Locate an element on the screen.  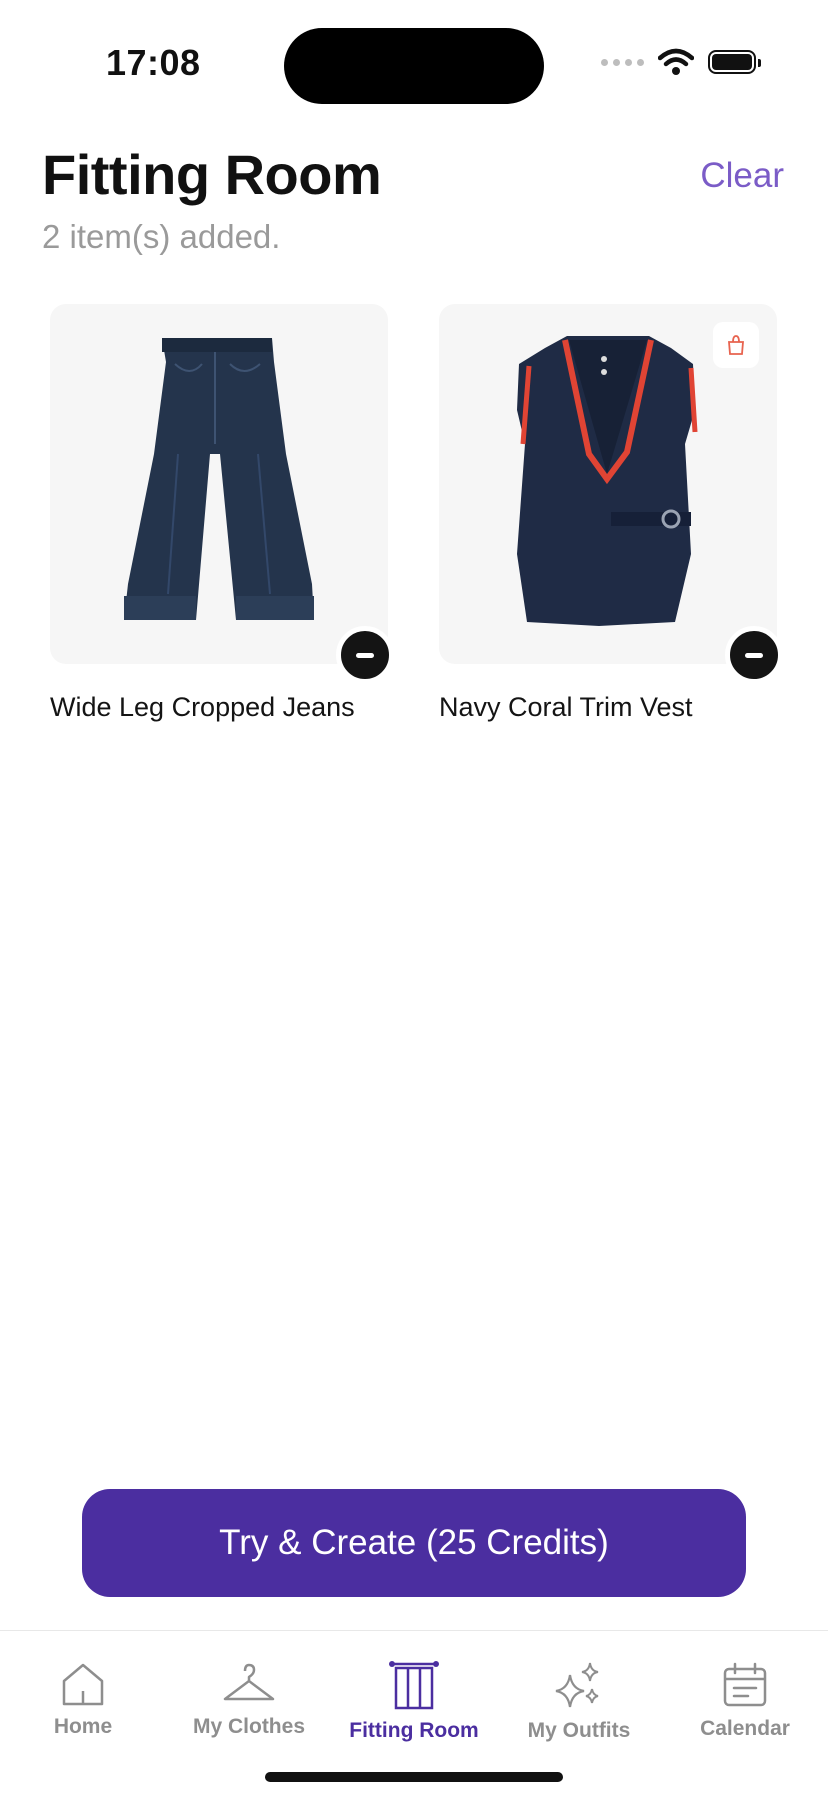
item-name: Wide Leg Cropped Jeans is located at coordinates (202, 707).